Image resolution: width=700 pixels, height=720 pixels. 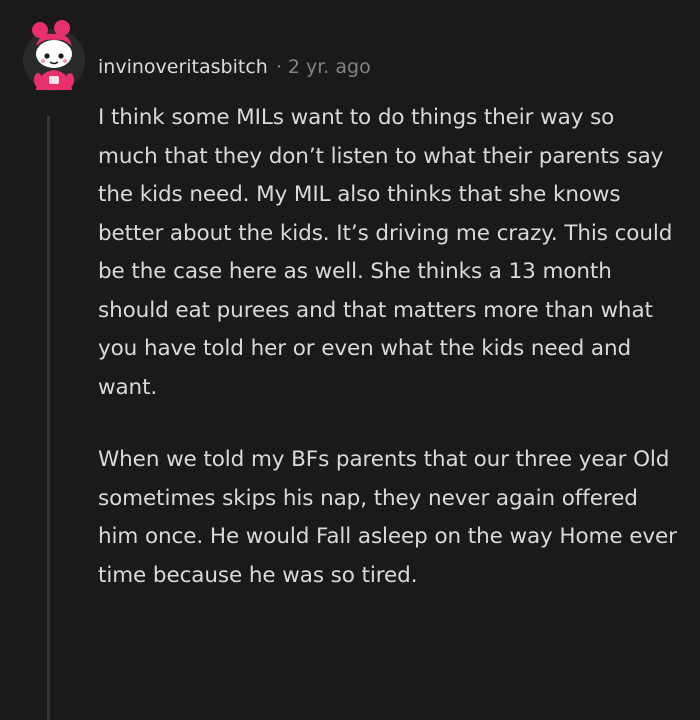 I want to click on user-avatar, so click(x=54, y=54).